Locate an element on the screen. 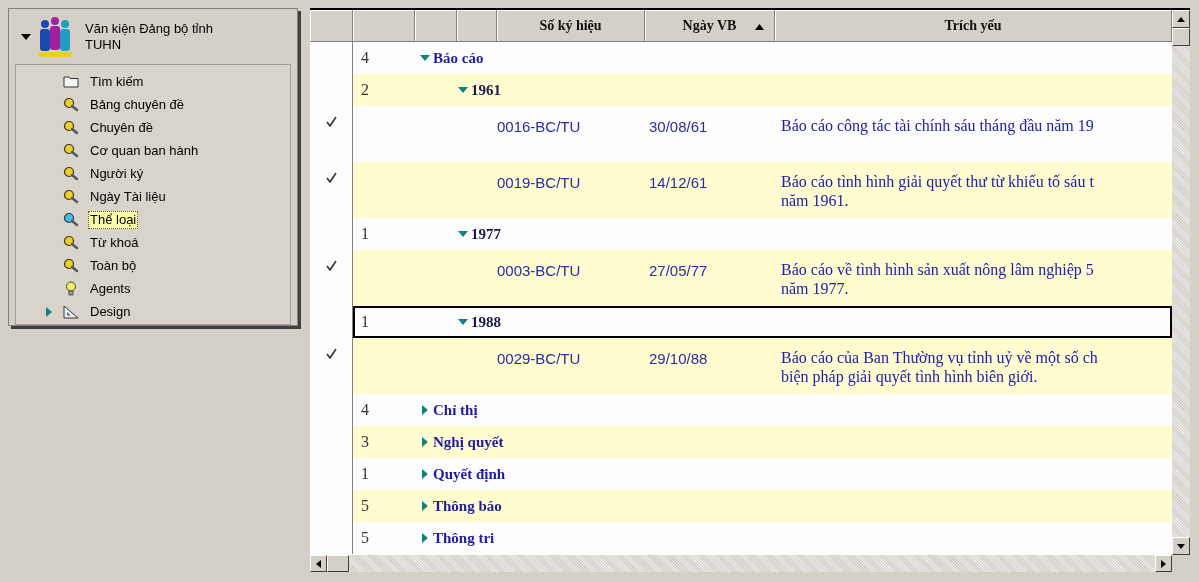 The width and height of the screenshot is (1199, 582). ruler-triangle-icon is located at coordinates (71, 311).